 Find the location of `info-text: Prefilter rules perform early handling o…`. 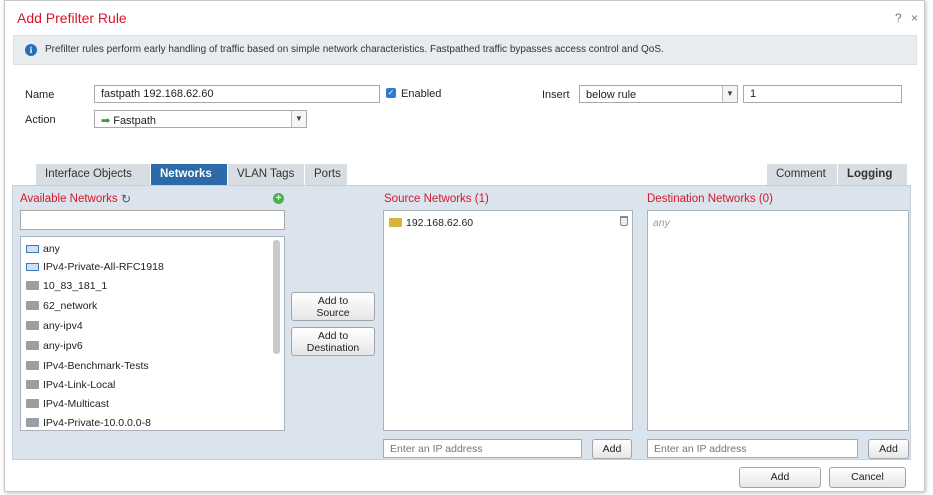

info-text: Prefilter rules perform early handling o… is located at coordinates (354, 49).